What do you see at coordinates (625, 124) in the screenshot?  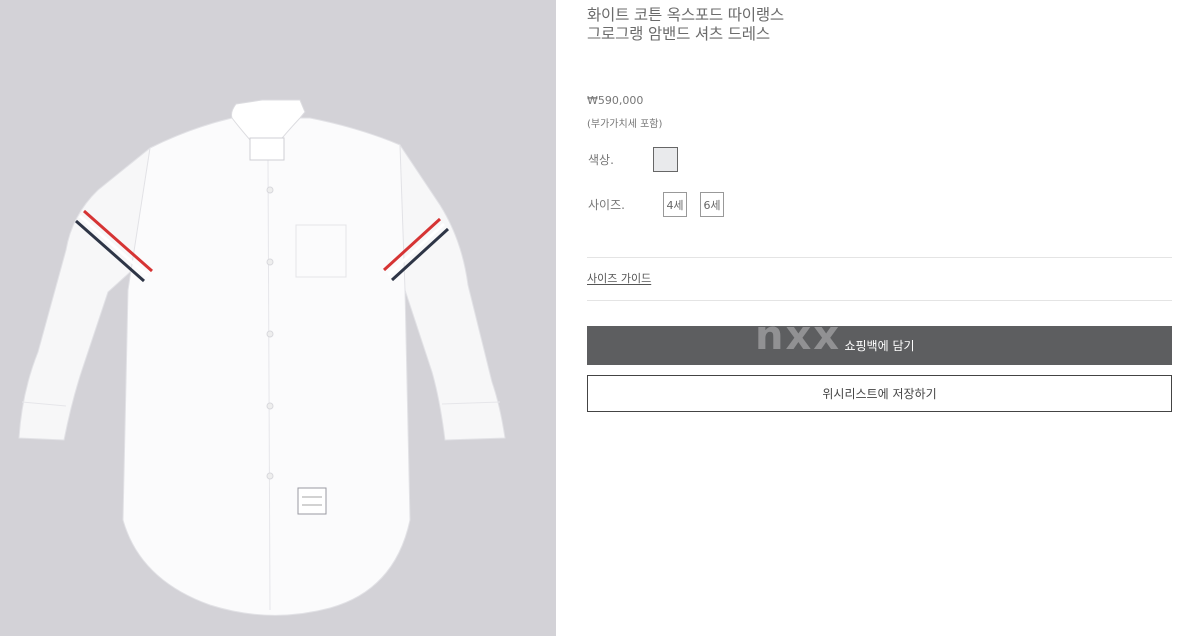 I see `vat-note: (부가가치세 포함)` at bounding box center [625, 124].